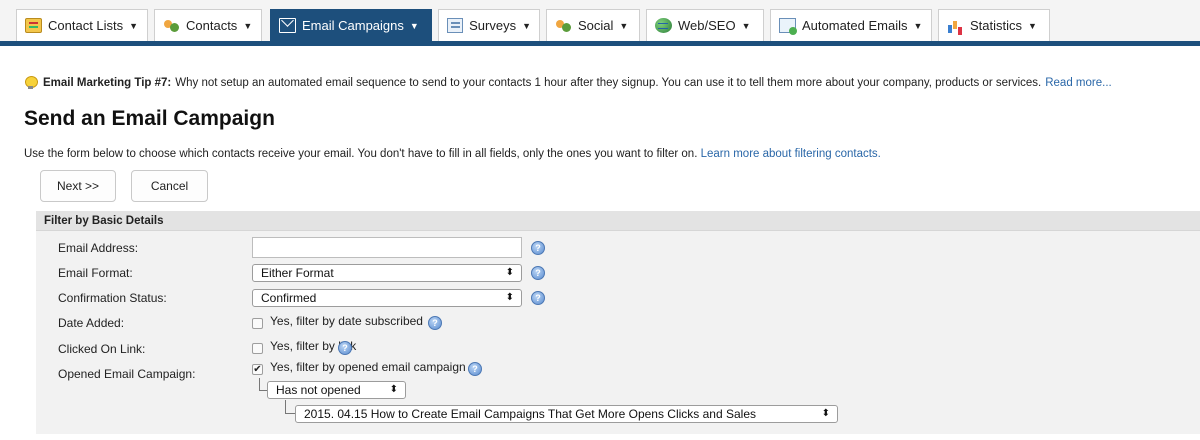 This screenshot has width=1200, height=440. I want to click on filter-section-title: Filter by Basic Details, so click(618, 221).